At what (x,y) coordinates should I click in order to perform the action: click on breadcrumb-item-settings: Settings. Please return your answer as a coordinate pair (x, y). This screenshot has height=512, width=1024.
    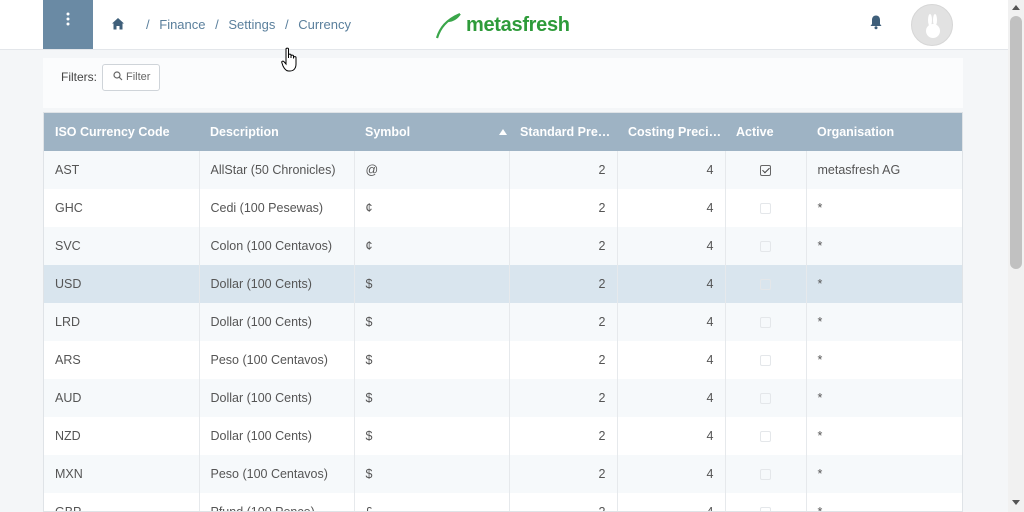
    Looking at the image, I should click on (251, 24).